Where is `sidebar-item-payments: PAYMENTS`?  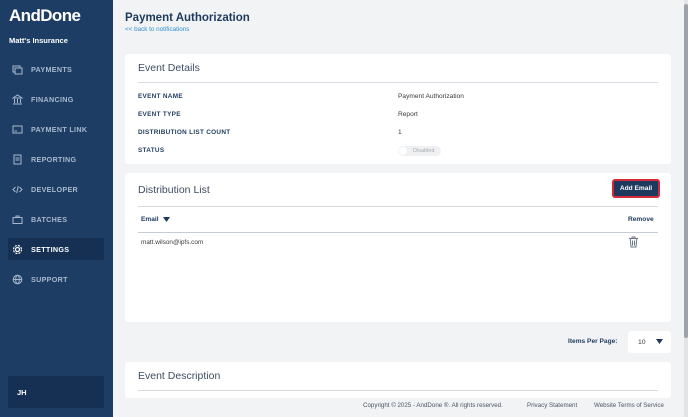
sidebar-item-payments: PAYMENTS is located at coordinates (56, 69).